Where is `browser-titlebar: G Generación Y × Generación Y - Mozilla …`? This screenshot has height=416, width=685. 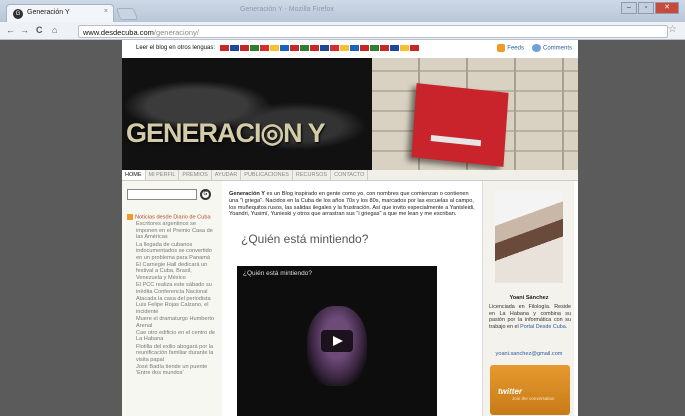
browser-titlebar: G Generación Y × Generación Y - Mozilla … is located at coordinates (342, 11).